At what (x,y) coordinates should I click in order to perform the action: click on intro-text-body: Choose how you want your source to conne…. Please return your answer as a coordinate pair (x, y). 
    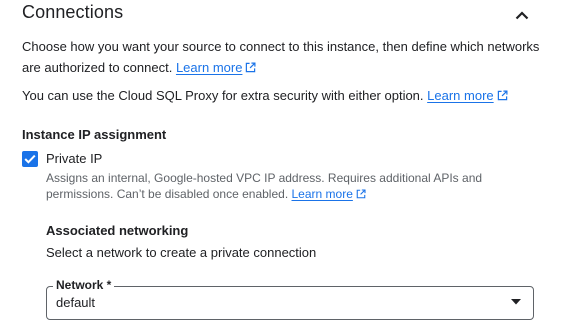
    Looking at the image, I should click on (281, 57).